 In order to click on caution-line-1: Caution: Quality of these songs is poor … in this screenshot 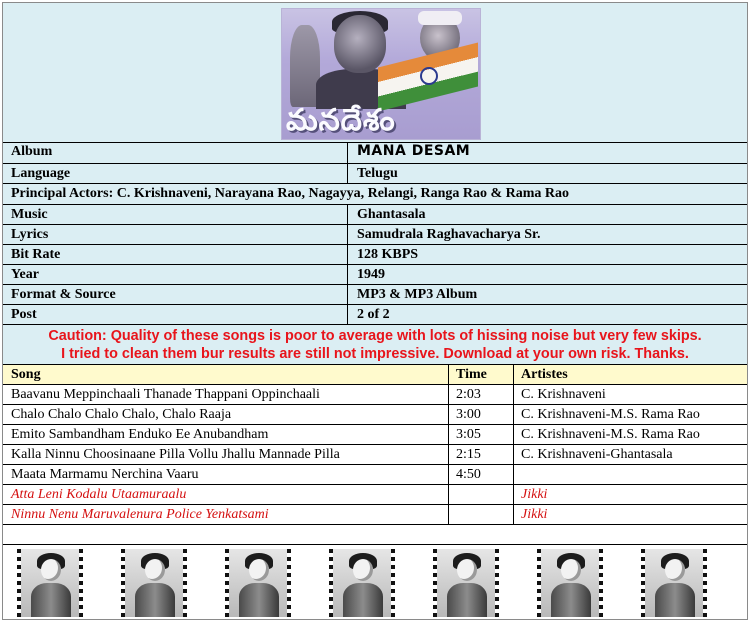, I will do `click(375, 336)`.